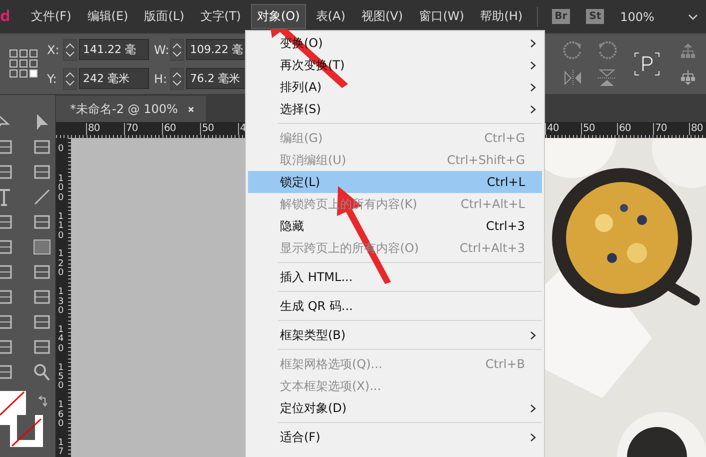 The width and height of the screenshot is (706, 457). I want to click on field-label: H:, so click(161, 79).